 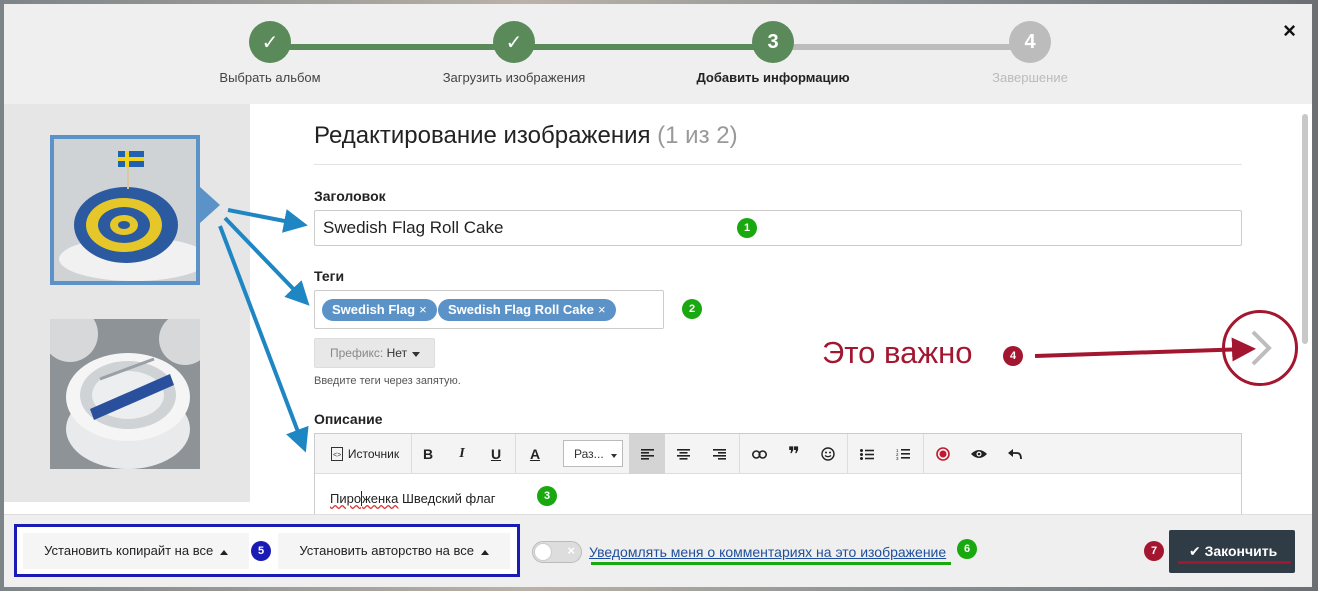 I want to click on notify-toggle: ×, so click(x=557, y=552).